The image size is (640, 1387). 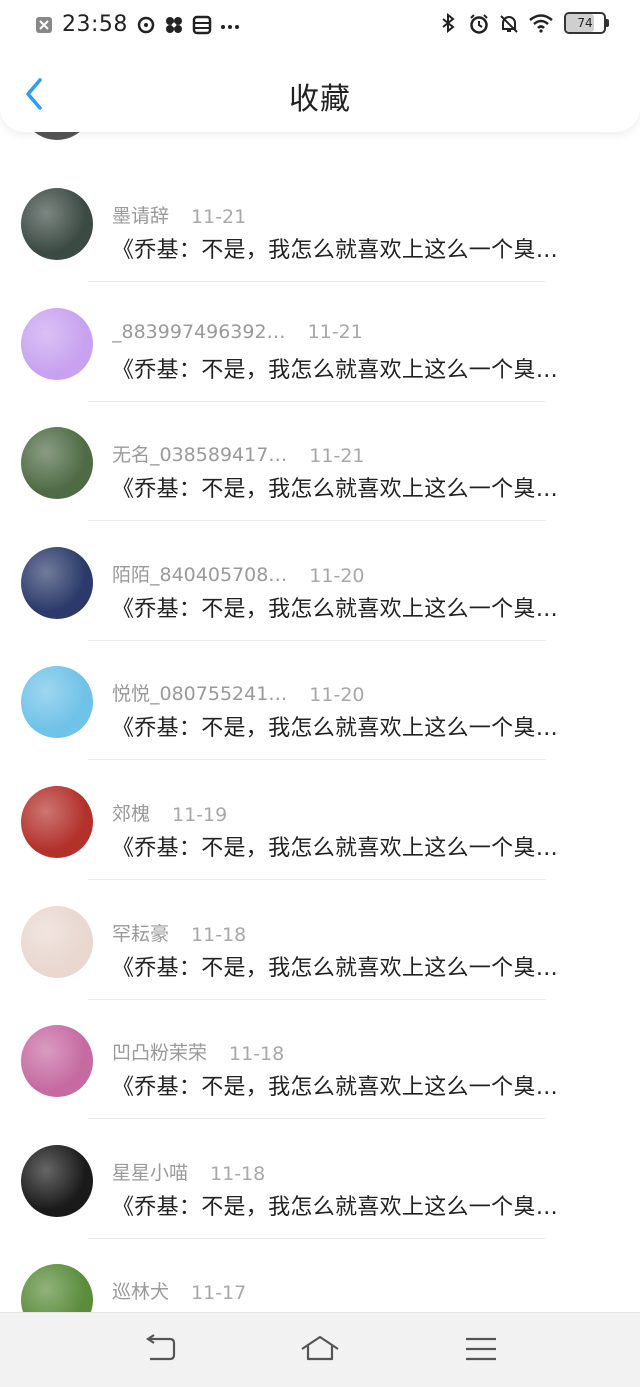 I want to click on nav-home-button, so click(x=320, y=1349).